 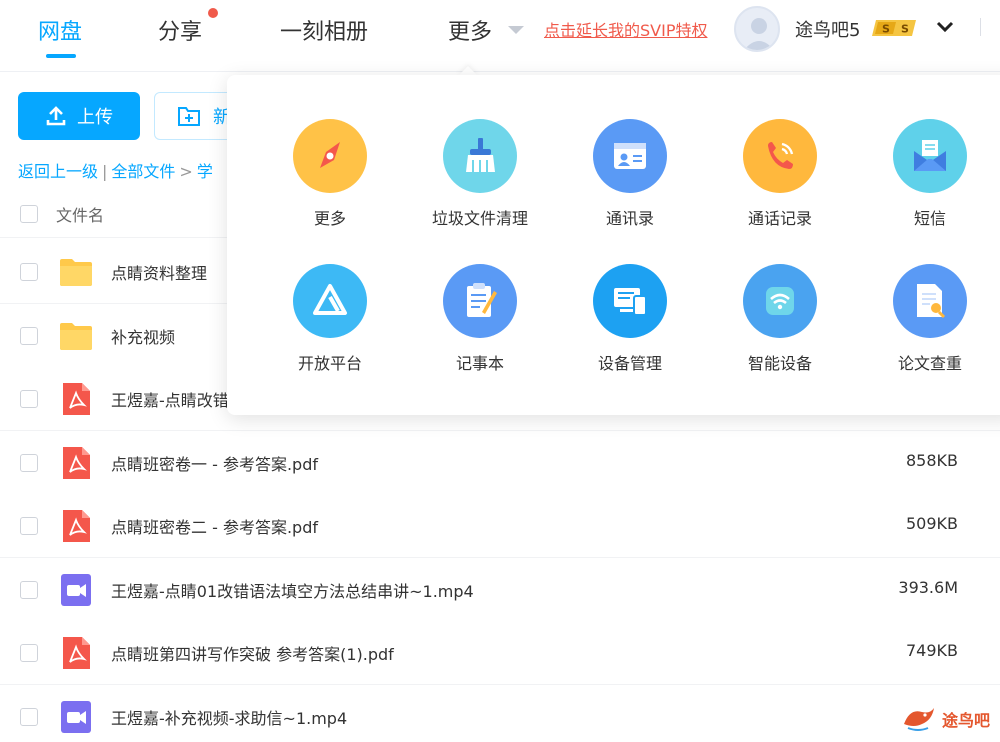 I want to click on caret-down-icon, so click(x=516, y=30).